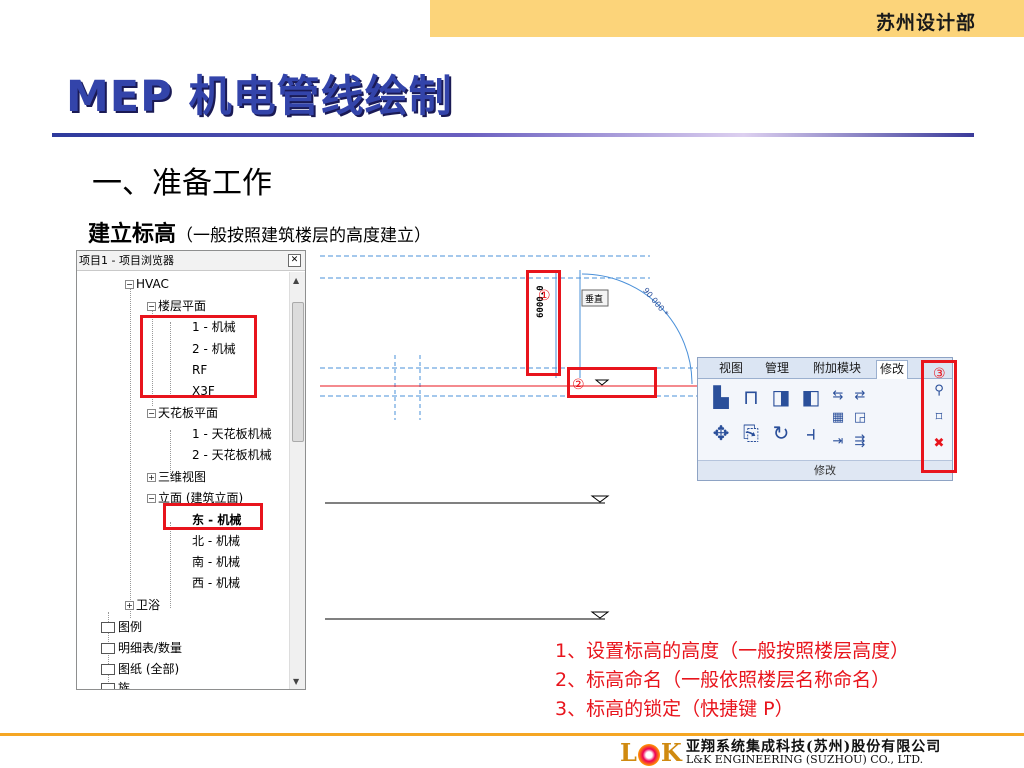 The height and width of the screenshot is (768, 1024). I want to click on tree-item-label: 北 - 机械, so click(216, 541).